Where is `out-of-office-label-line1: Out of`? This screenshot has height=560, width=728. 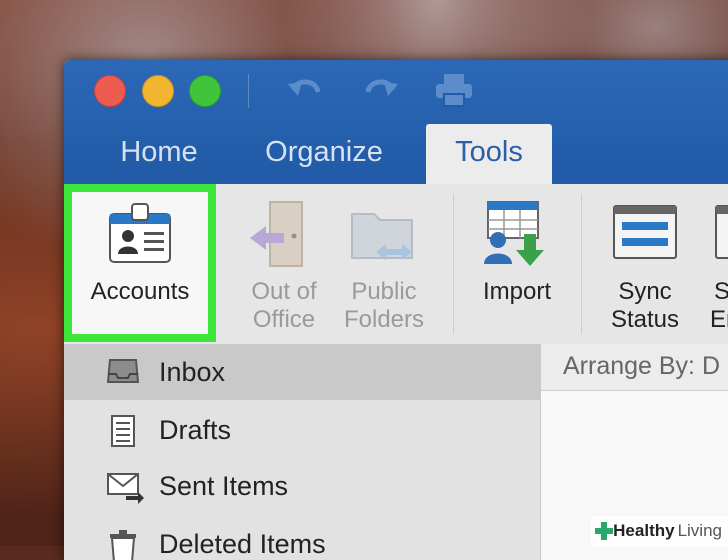
out-of-office-label-line1: Out of is located at coordinates (284, 291).